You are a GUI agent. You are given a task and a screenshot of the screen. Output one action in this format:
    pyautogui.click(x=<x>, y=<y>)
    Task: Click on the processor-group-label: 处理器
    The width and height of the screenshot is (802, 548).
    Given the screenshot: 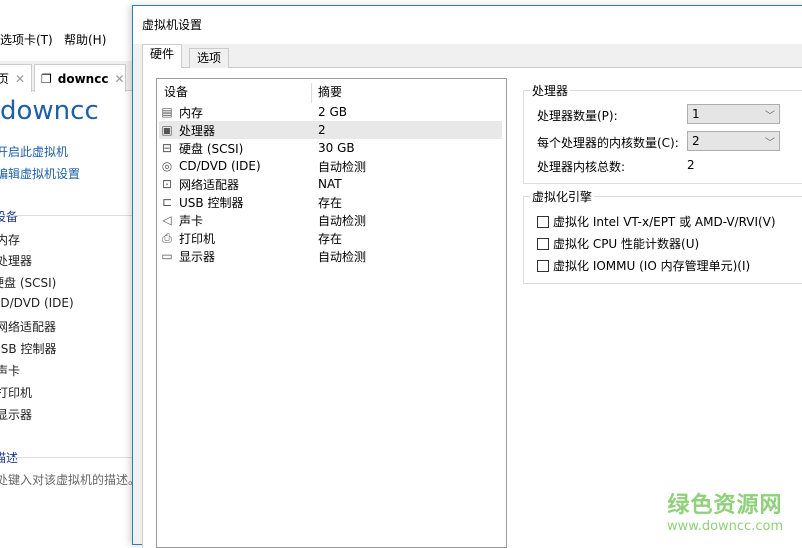 What is the action you would take?
    pyautogui.click(x=550, y=90)
    